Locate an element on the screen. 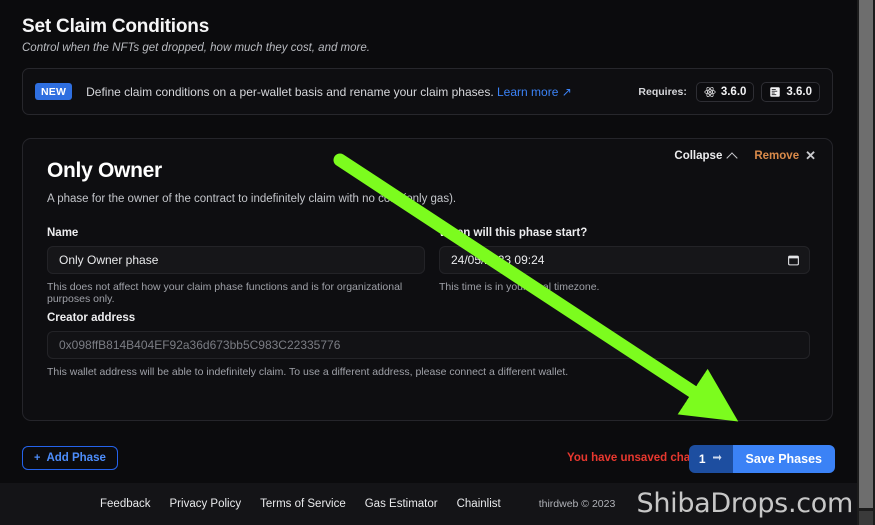 The height and width of the screenshot is (525, 875). name-input is located at coordinates (236, 260).